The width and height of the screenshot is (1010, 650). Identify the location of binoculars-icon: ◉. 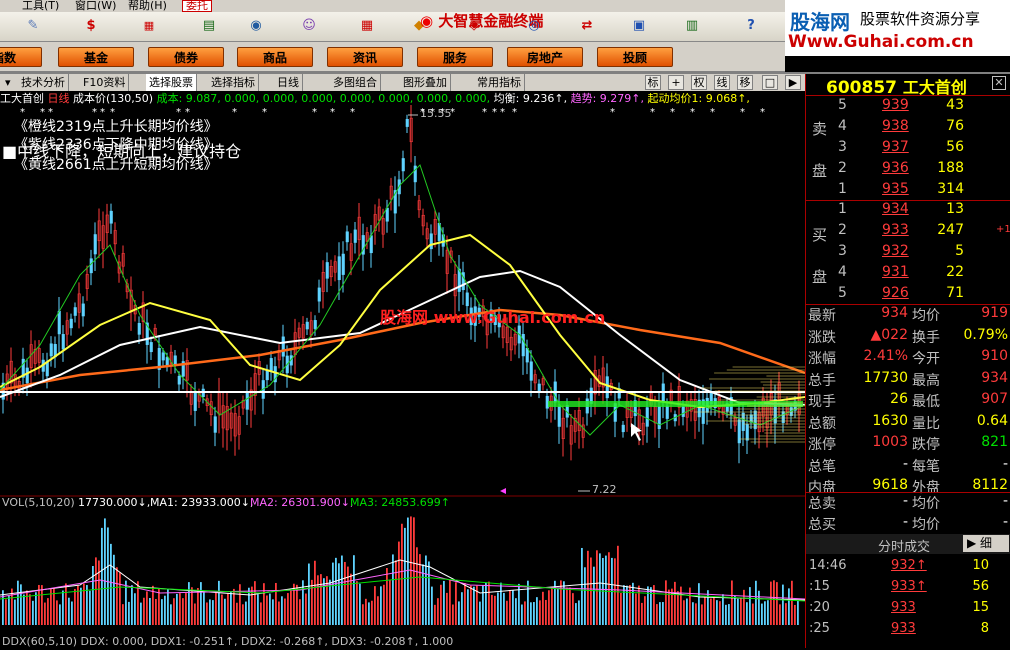
(256, 26).